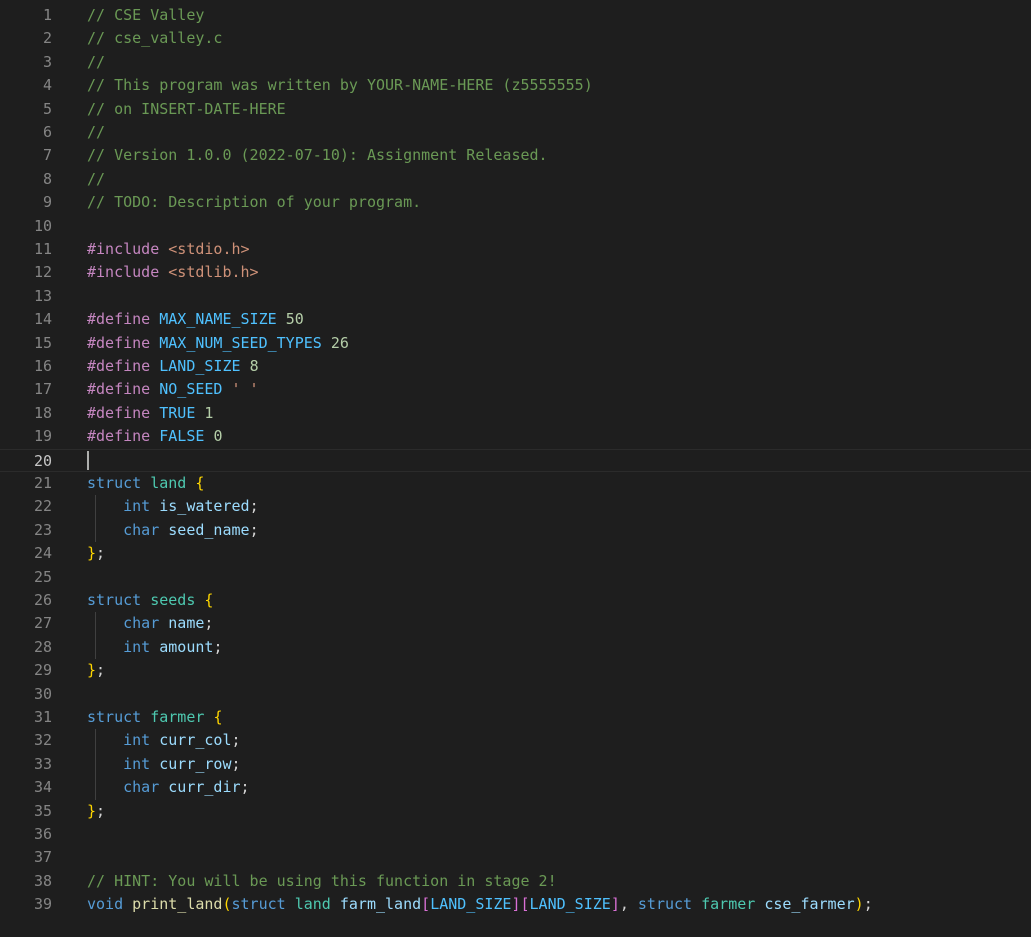 This screenshot has height=937, width=1031. What do you see at coordinates (515, 132) in the screenshot?
I see `code-line: 6 //` at bounding box center [515, 132].